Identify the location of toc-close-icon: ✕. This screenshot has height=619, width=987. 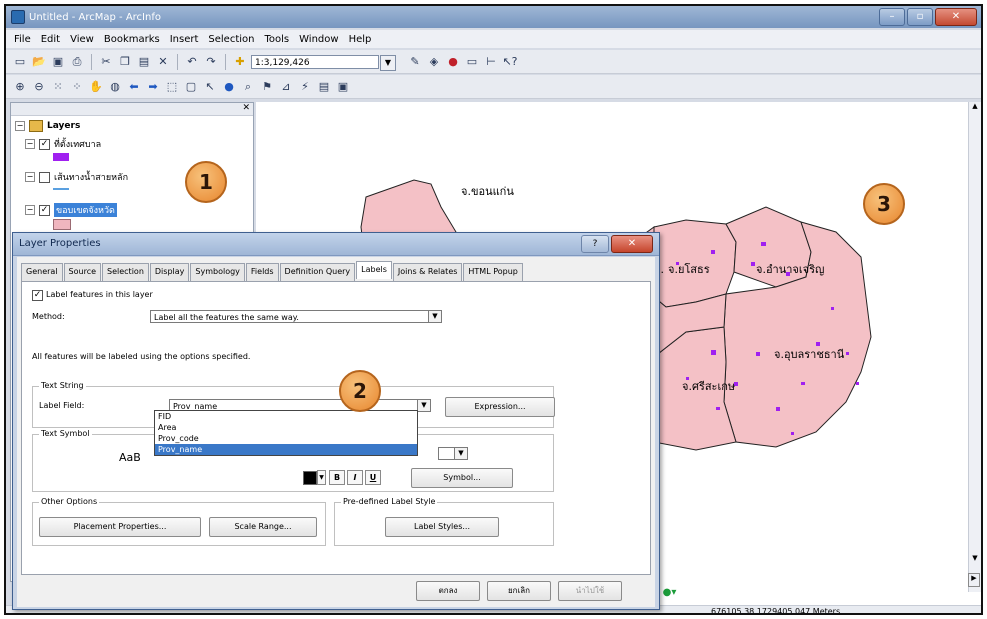
(246, 108).